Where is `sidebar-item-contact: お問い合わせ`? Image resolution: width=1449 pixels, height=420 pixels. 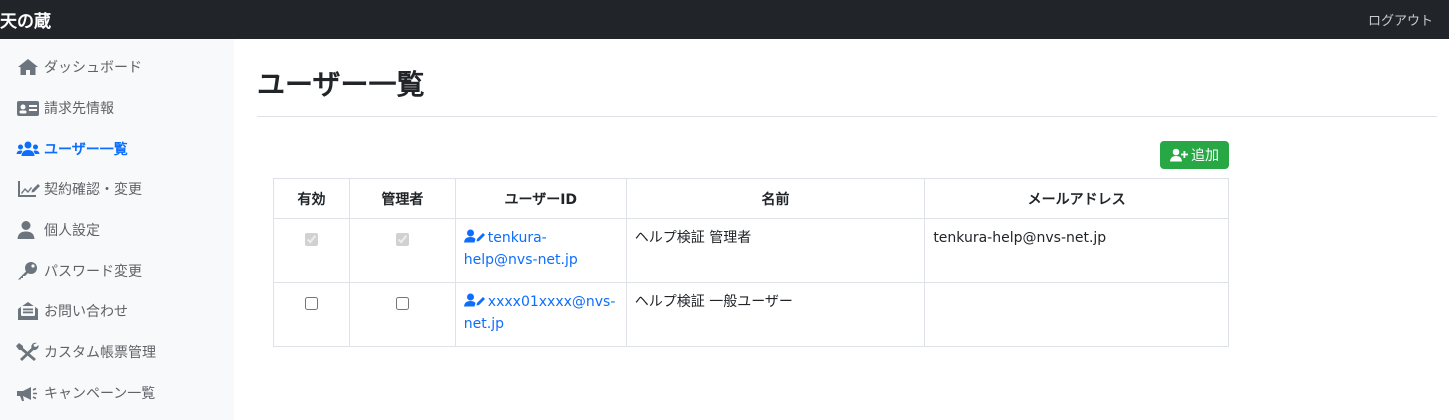 sidebar-item-contact: お問い合わせ is located at coordinates (117, 311).